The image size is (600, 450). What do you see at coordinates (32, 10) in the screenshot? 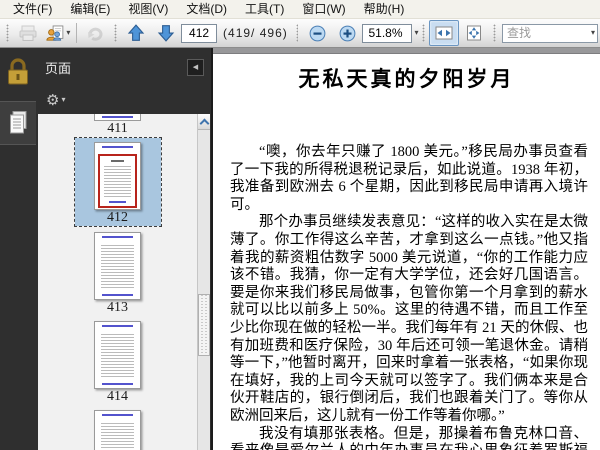
I see `menu-file: 文件(F)` at bounding box center [32, 10].